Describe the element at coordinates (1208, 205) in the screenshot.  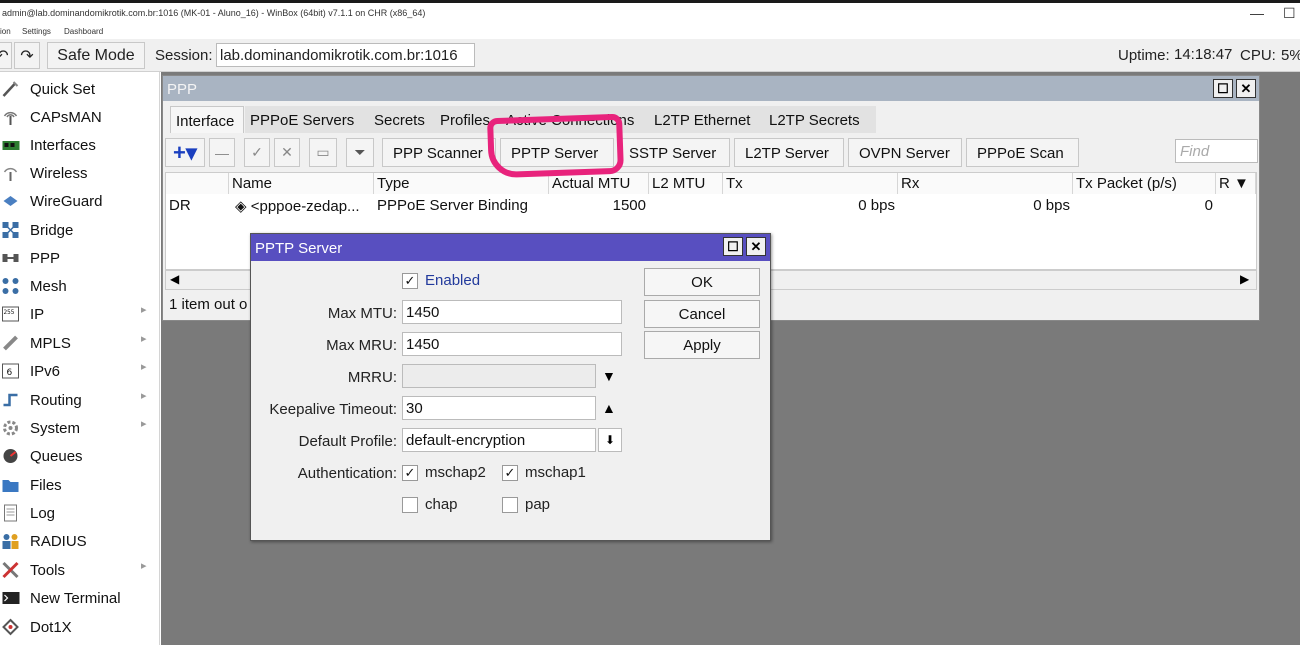
I see `cell-tx-packet: 0` at that location.